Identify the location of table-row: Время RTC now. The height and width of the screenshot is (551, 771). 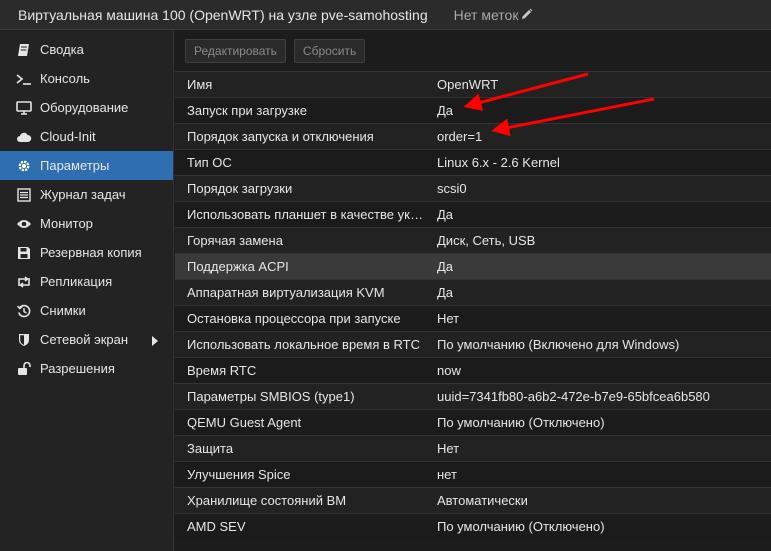
(473, 370).